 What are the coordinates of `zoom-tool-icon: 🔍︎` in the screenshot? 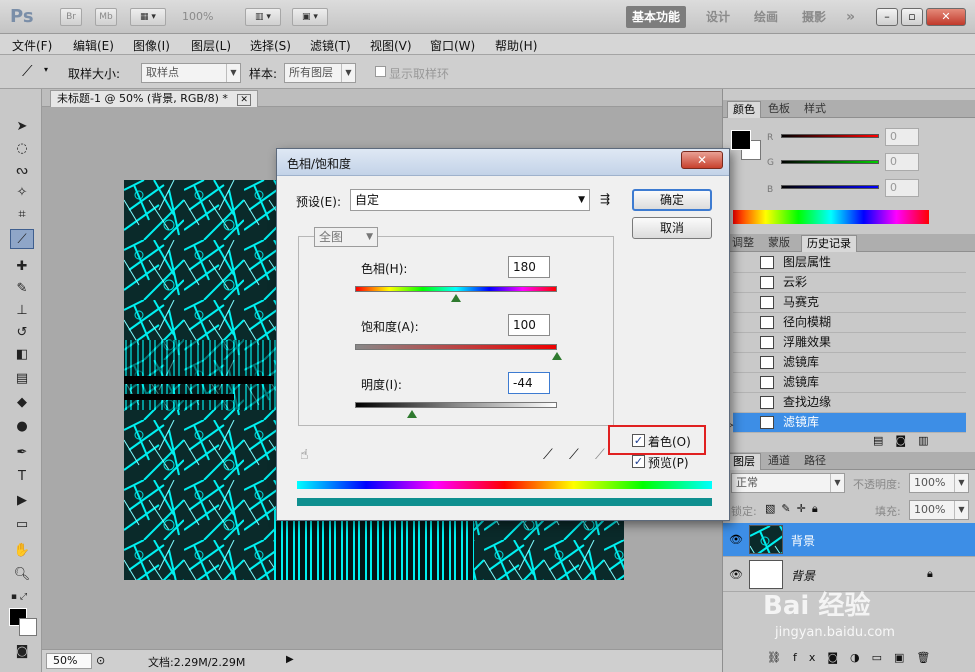 It's located at (22, 575).